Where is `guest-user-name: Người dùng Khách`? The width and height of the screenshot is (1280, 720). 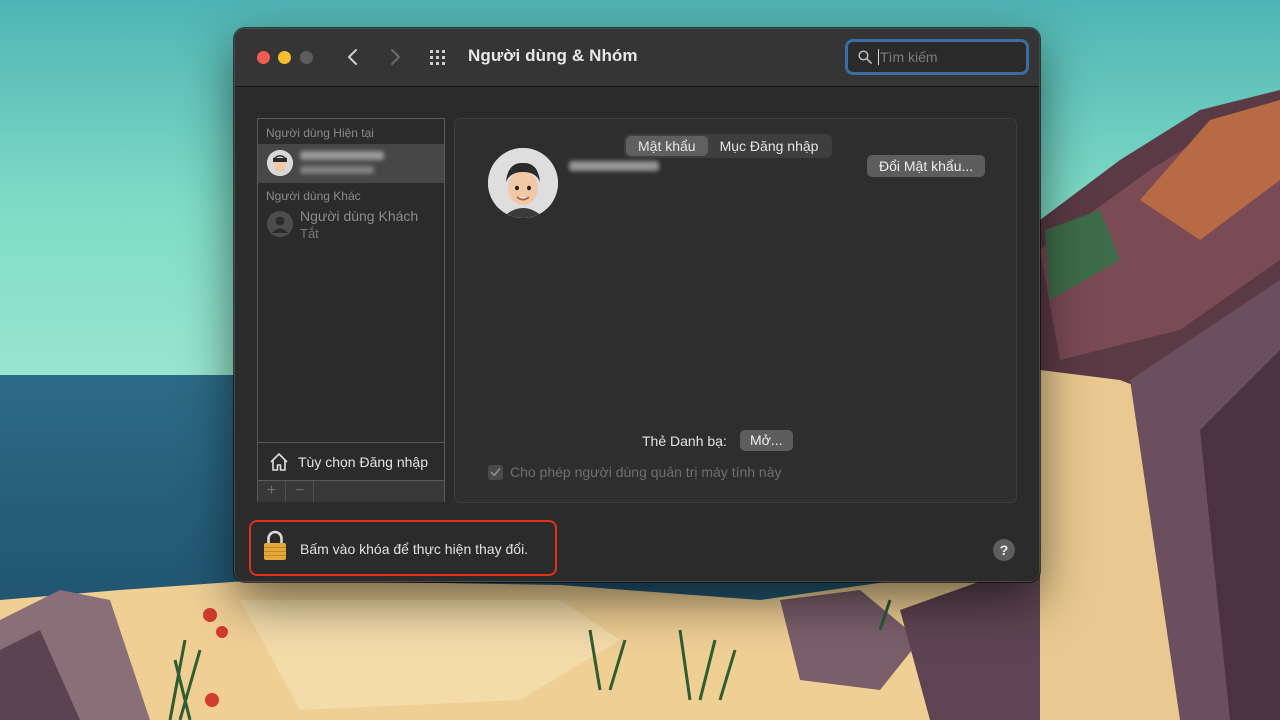 guest-user-name: Người dùng Khách is located at coordinates (359, 216).